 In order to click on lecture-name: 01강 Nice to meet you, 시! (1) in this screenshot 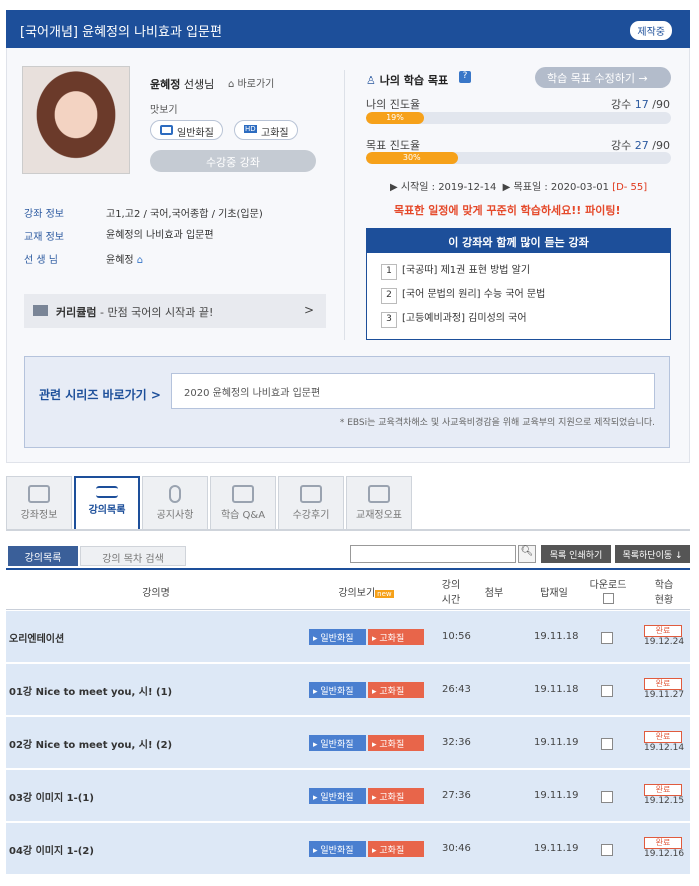, I will do `click(90, 690)`.